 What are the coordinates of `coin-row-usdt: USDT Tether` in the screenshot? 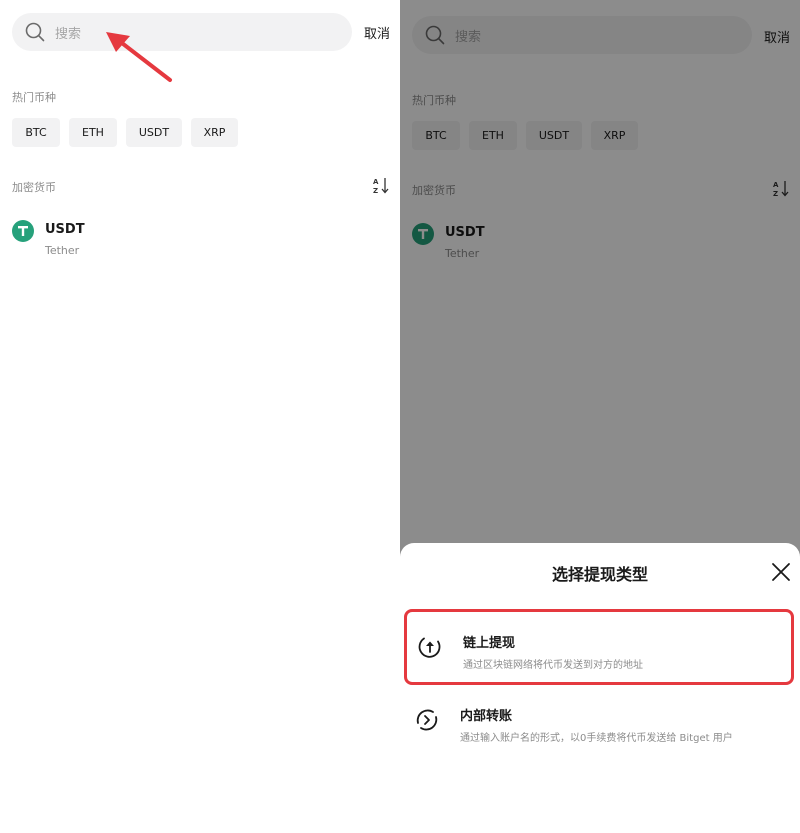 It's located at (200, 238).